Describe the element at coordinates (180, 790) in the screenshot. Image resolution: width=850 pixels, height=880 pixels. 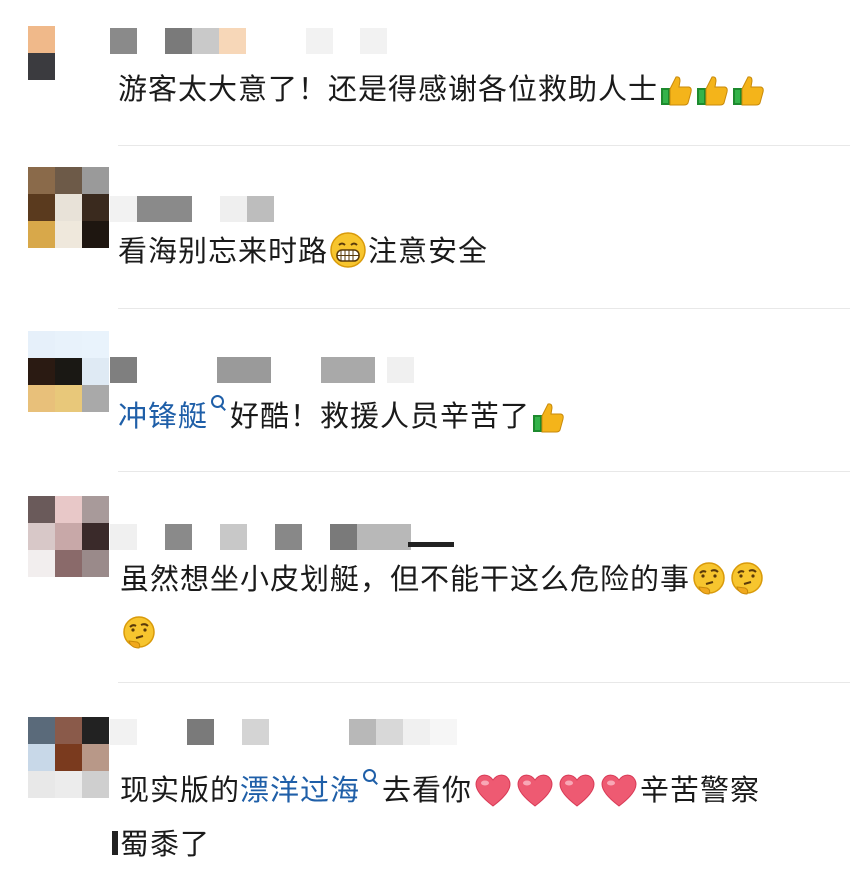
I see `comment-text-before: 现实版的` at that location.